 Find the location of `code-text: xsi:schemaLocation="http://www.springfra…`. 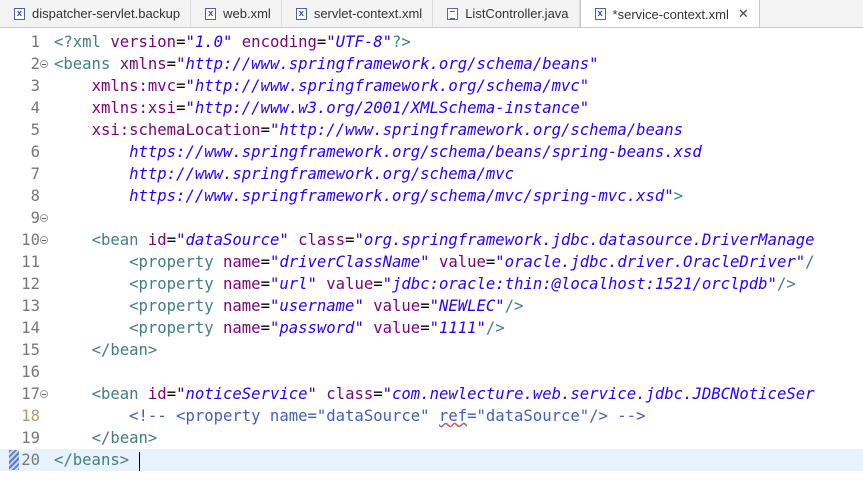

code-text: xsi:schemaLocation="http://www.springfra… is located at coordinates (368, 130).